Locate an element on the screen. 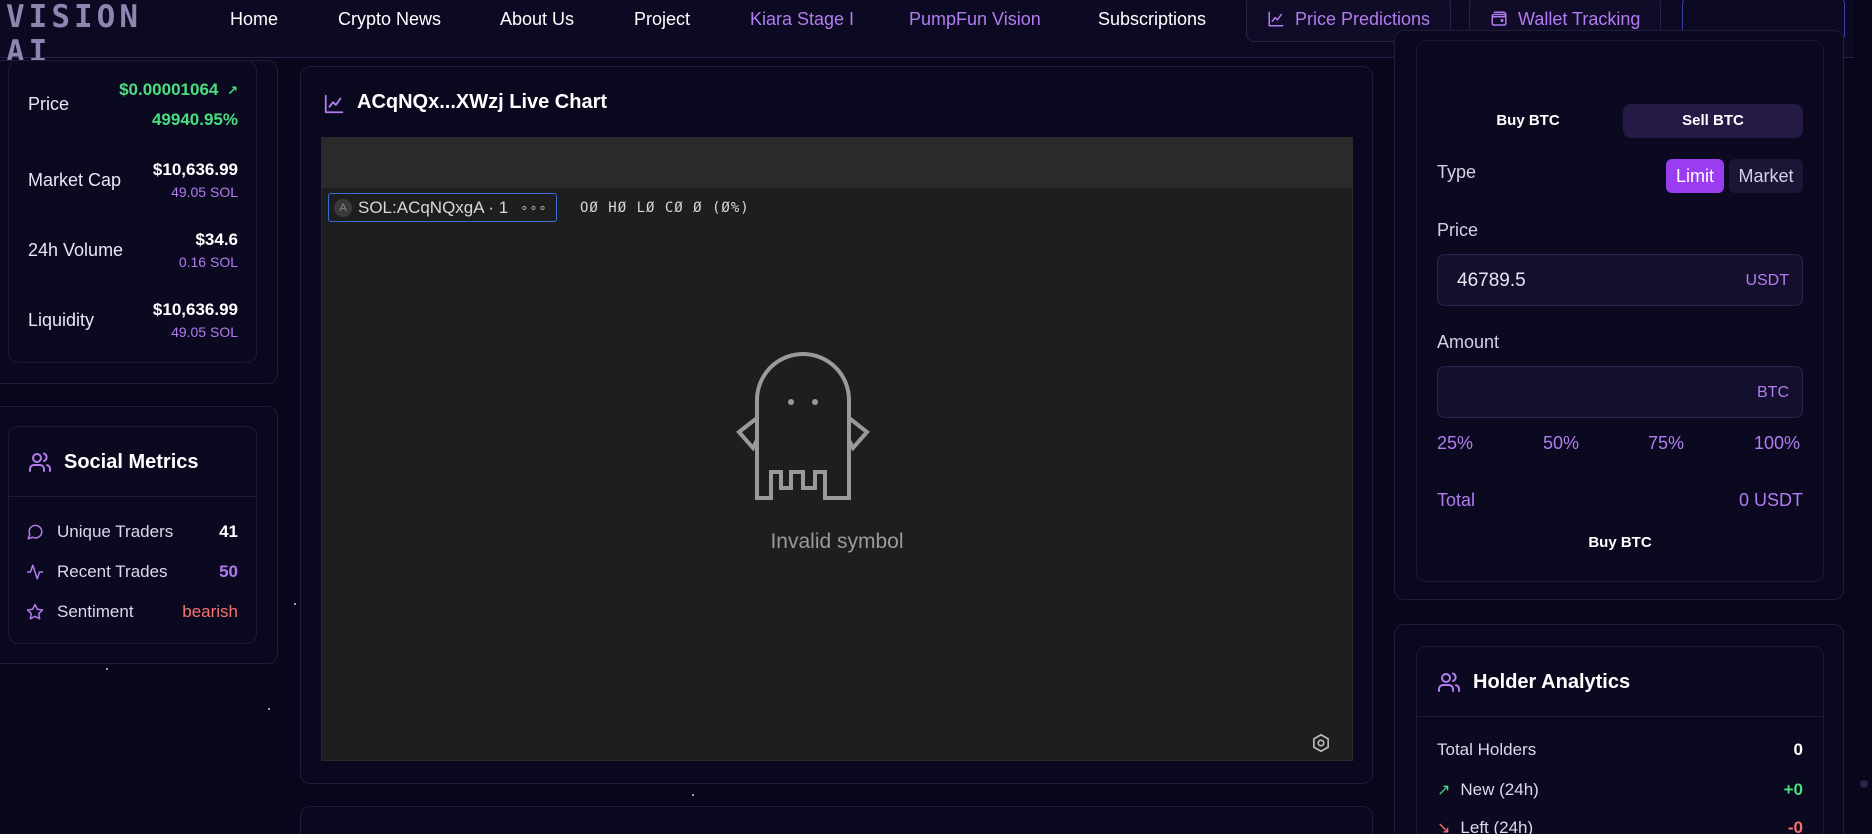  price-value: $0.00001064 ↗ is located at coordinates (178, 90).